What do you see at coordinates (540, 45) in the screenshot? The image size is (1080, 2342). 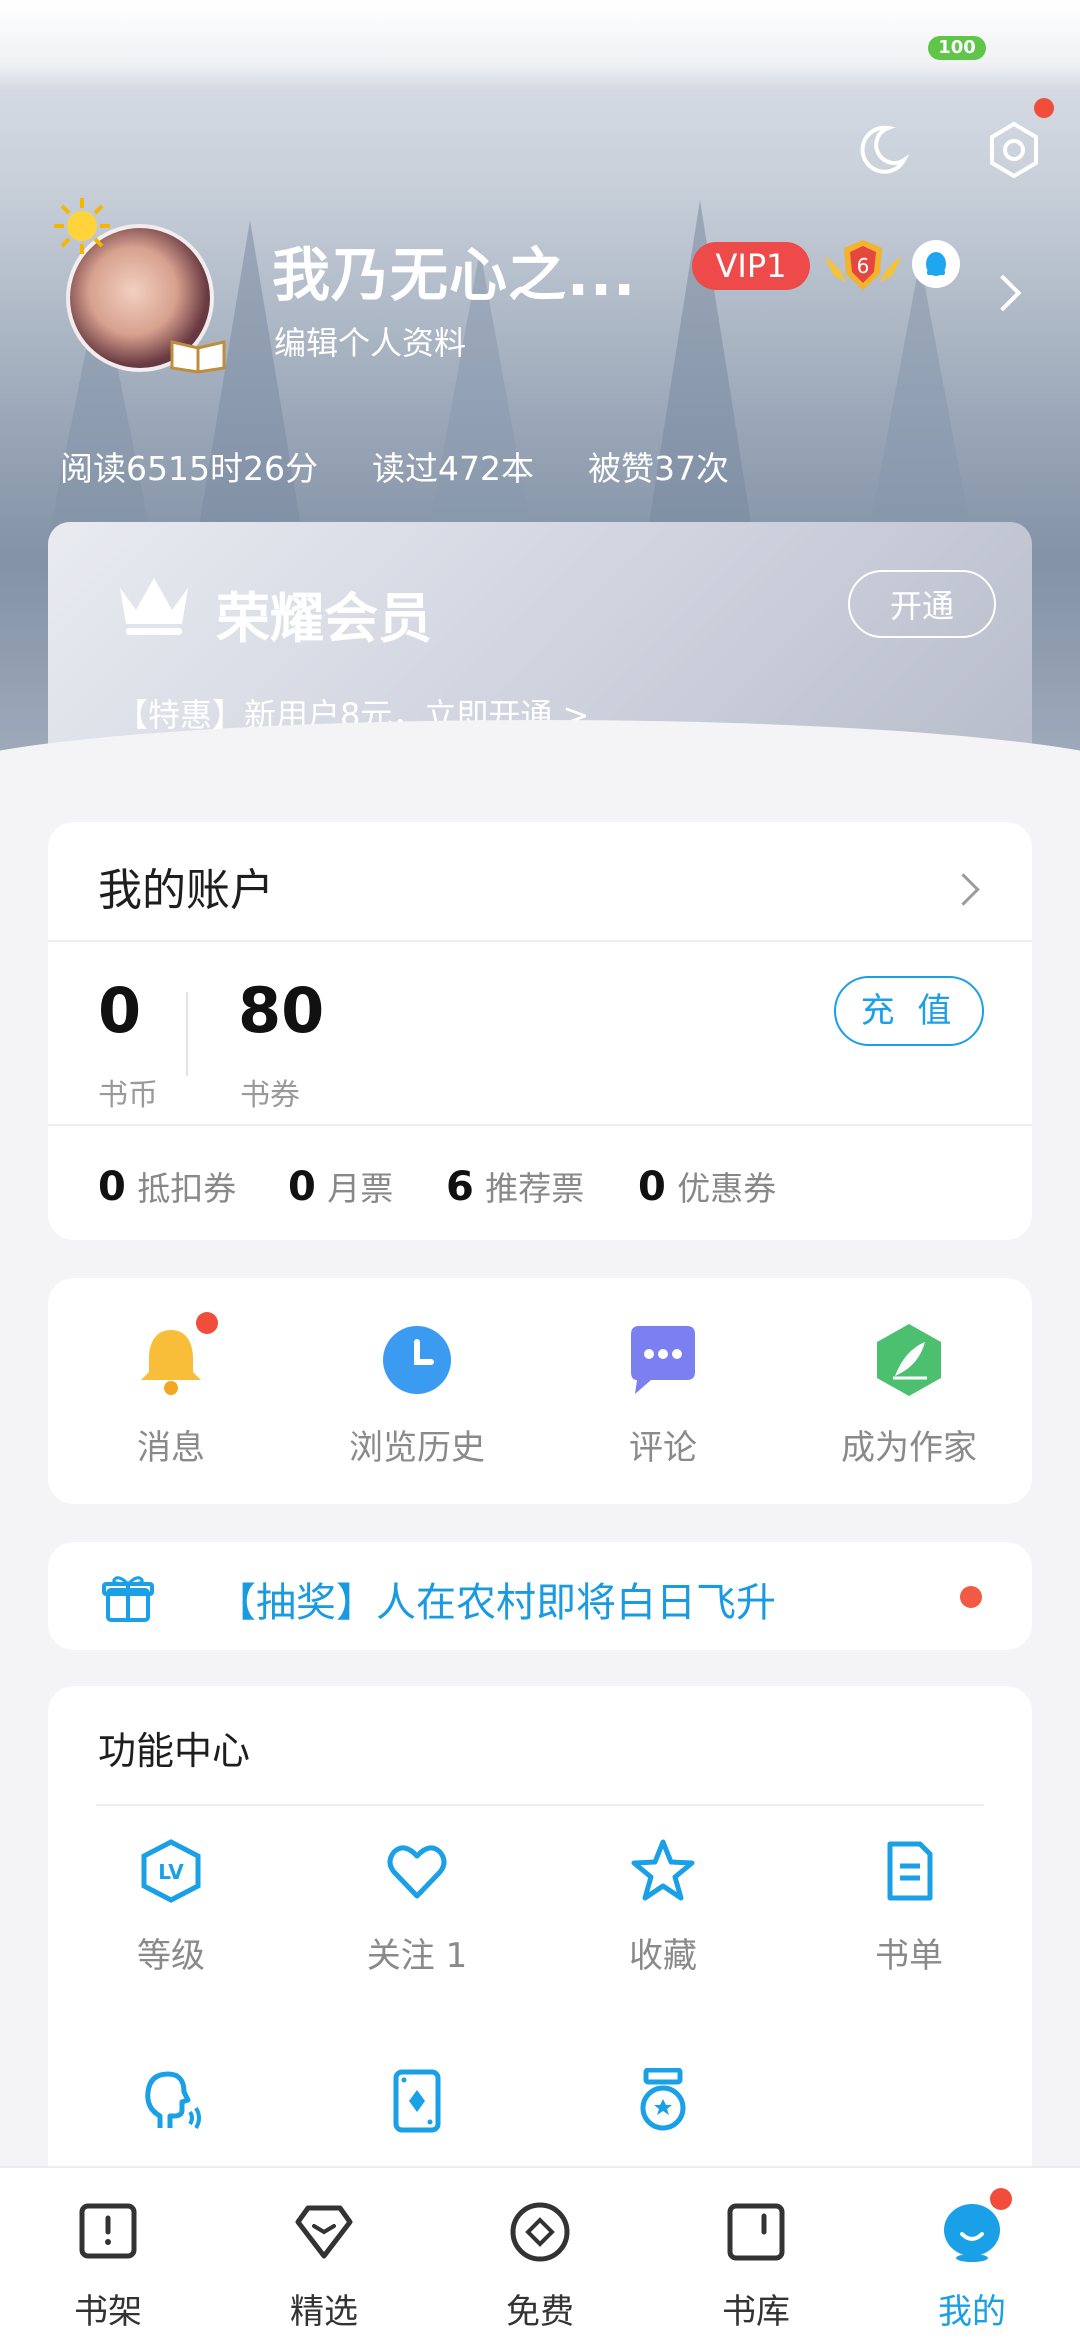 I see `status-bar-area` at bounding box center [540, 45].